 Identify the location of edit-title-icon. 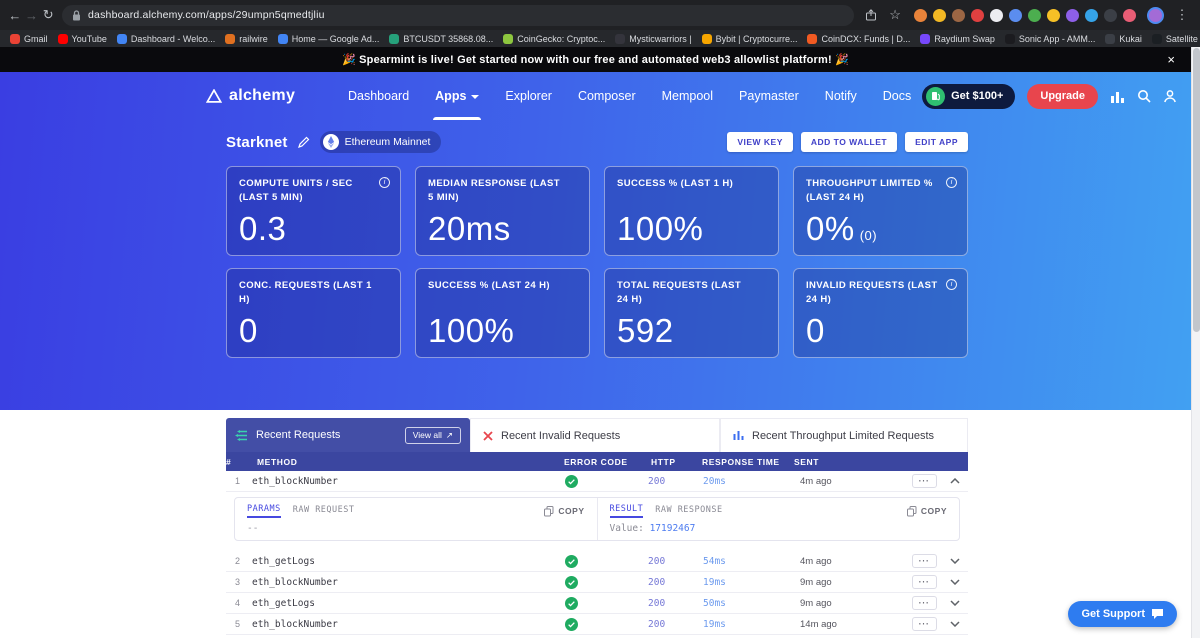
(303, 142).